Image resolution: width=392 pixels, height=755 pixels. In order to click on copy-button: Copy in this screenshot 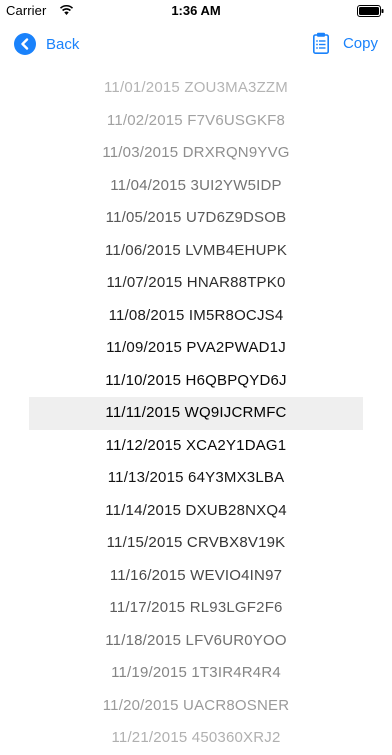, I will do `click(345, 43)`.